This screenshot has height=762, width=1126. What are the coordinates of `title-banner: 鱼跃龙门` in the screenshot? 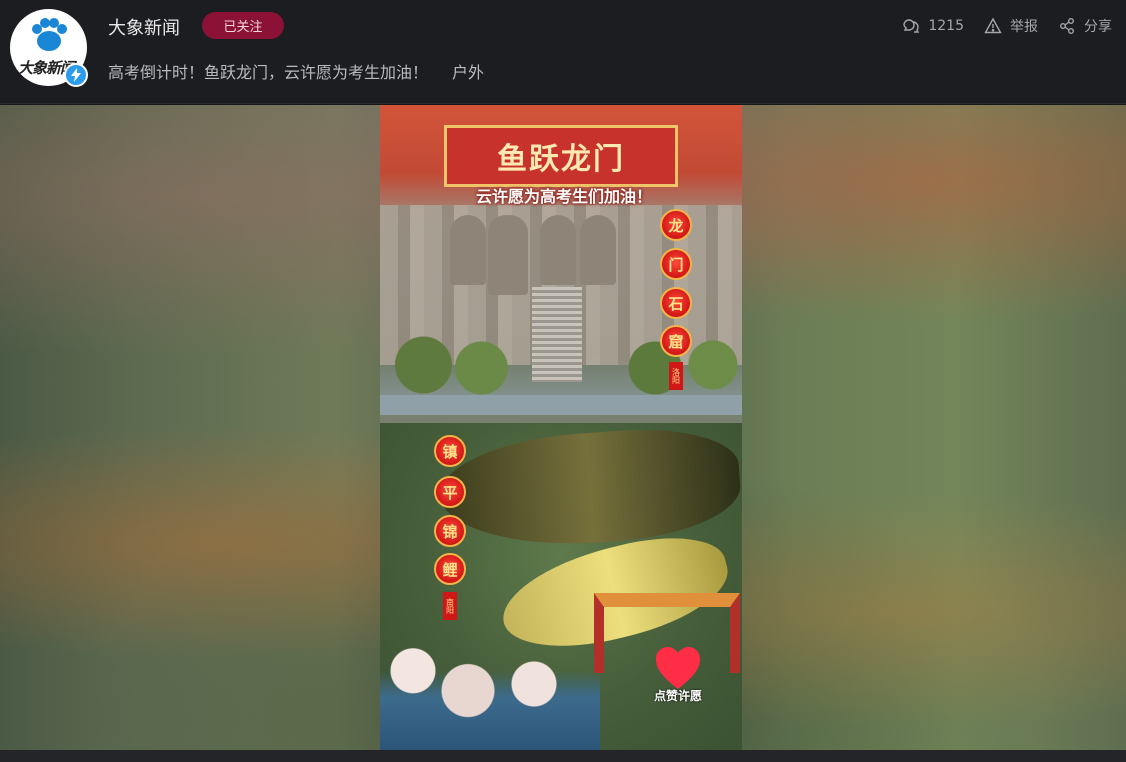 It's located at (561, 156).